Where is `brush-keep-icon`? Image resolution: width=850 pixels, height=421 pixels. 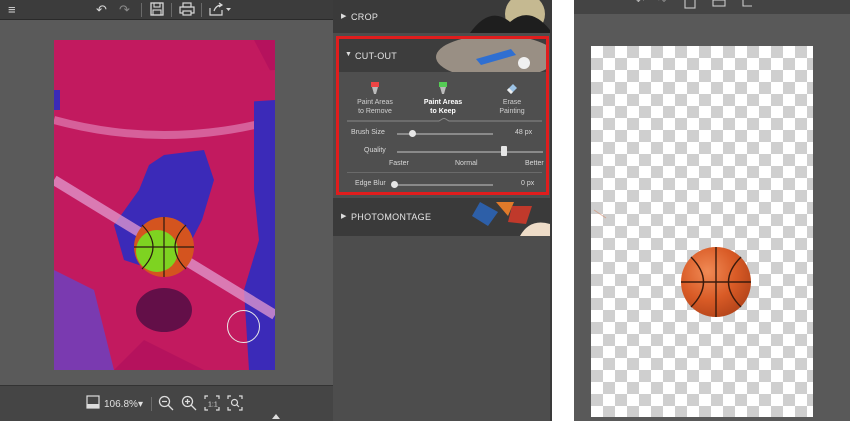 brush-keep-icon is located at coordinates (443, 88).